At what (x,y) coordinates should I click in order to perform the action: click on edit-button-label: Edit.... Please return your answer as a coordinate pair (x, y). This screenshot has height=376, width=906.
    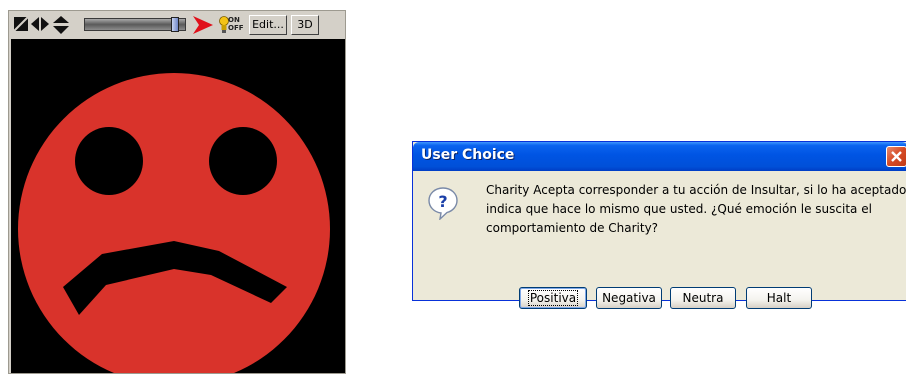
    Looking at the image, I should click on (268, 24).